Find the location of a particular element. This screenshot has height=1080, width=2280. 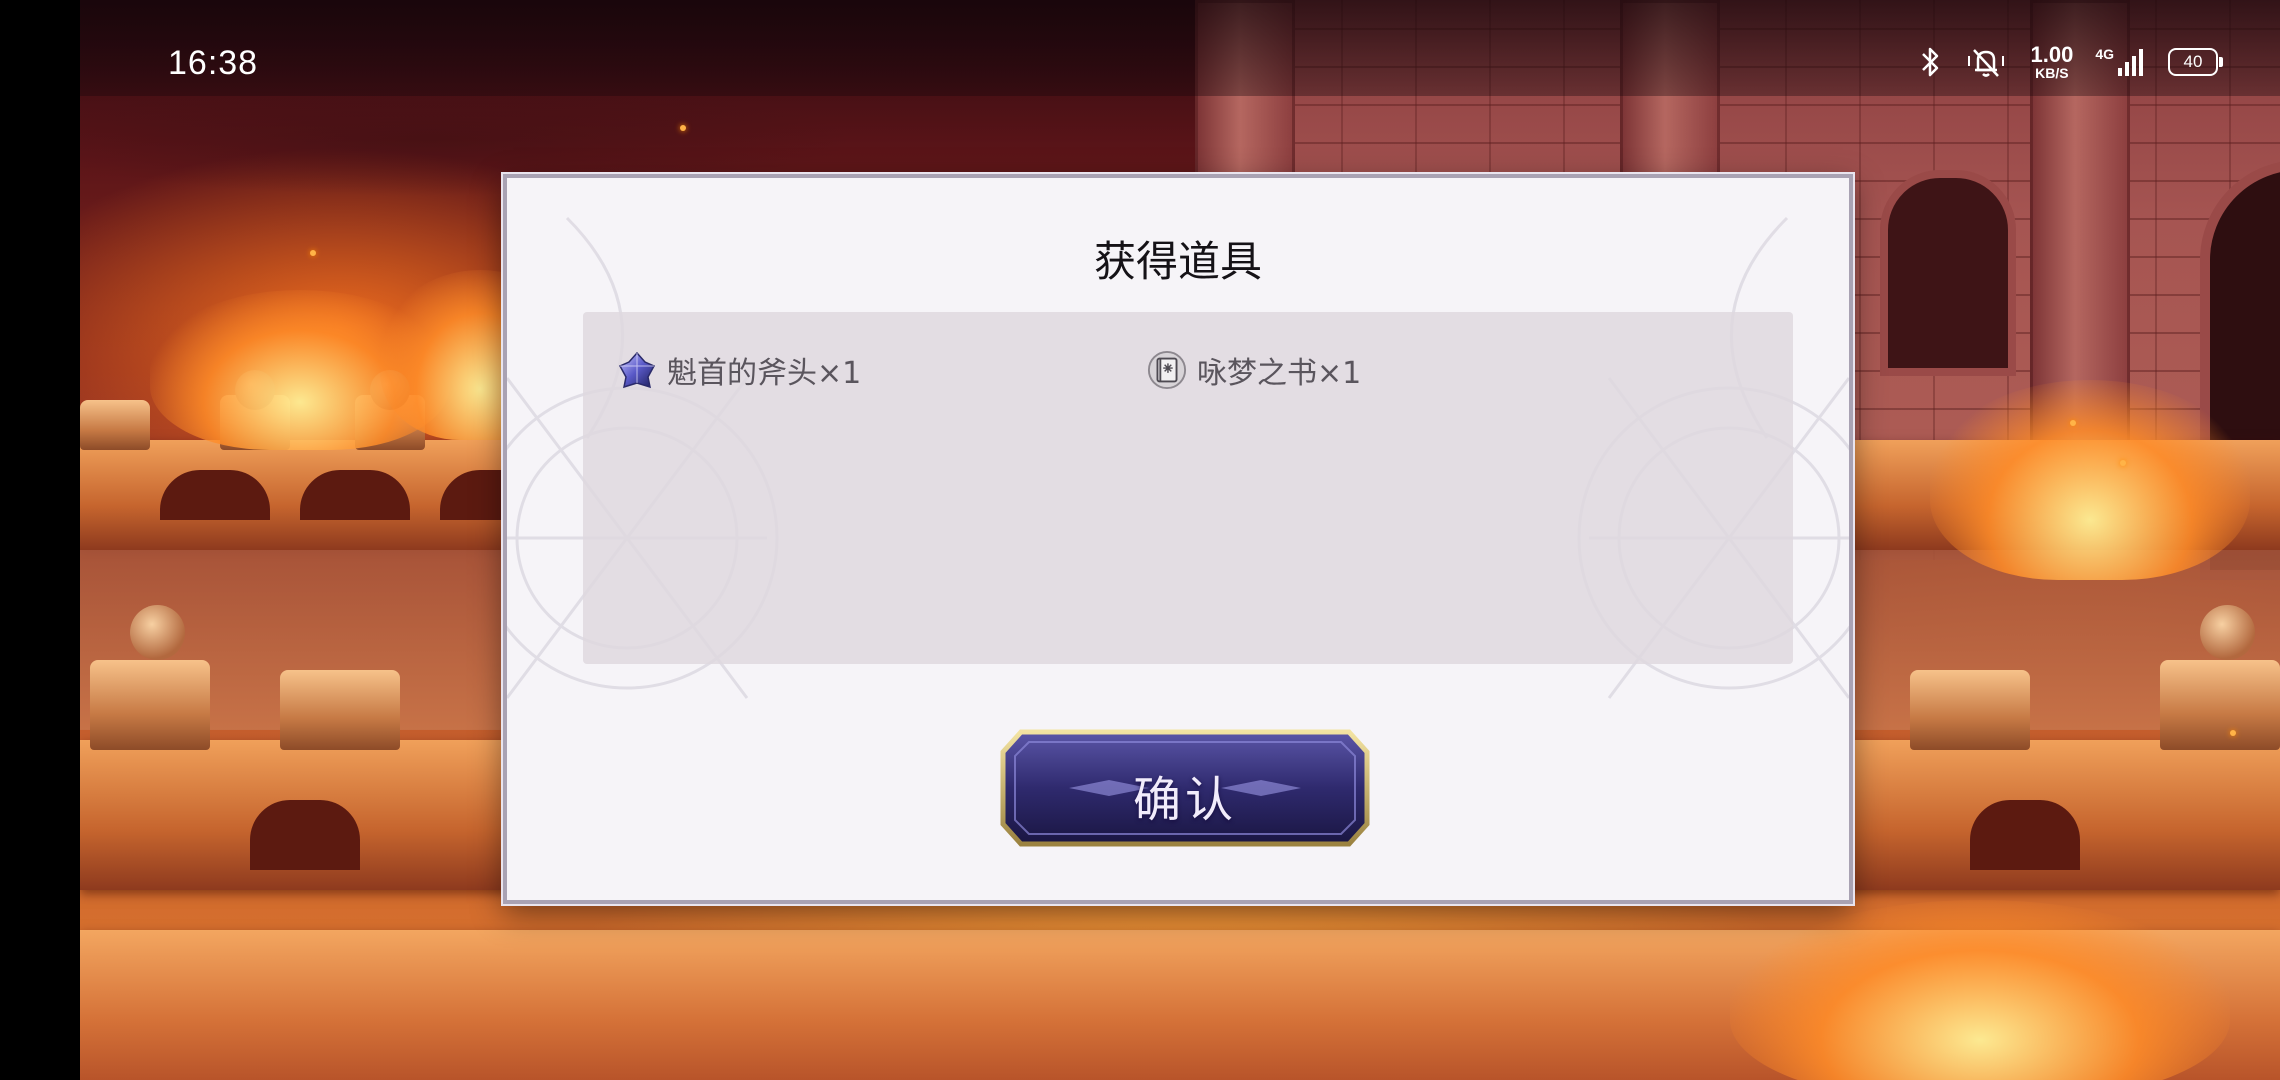

network-speed: 1.00 KB/S is located at coordinates (2052, 61).